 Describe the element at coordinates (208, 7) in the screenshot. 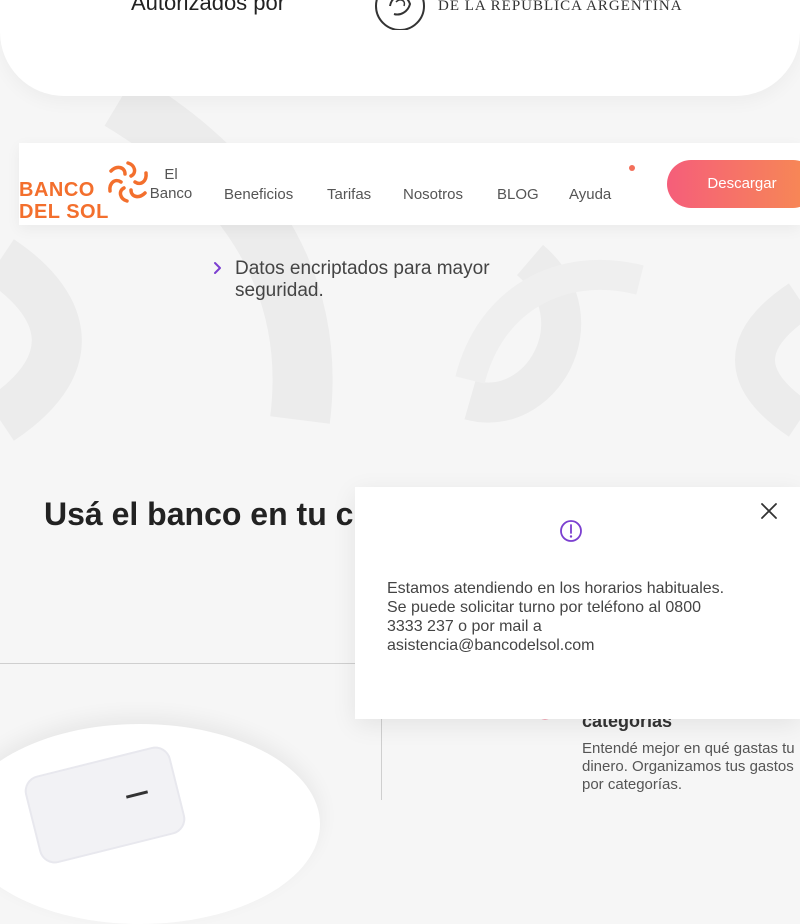

I see `authorized-label: Autorizados por` at that location.